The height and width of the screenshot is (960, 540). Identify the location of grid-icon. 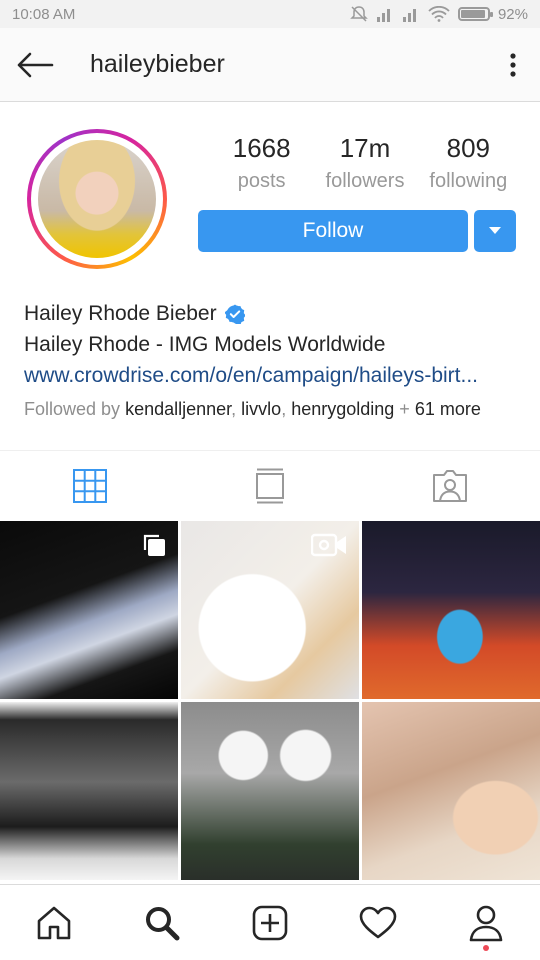
(90, 485).